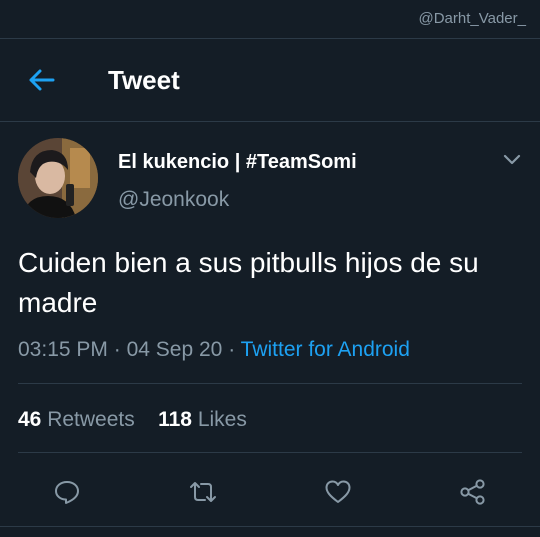 This screenshot has height=537, width=540. I want to click on share-icon, so click(472, 492).